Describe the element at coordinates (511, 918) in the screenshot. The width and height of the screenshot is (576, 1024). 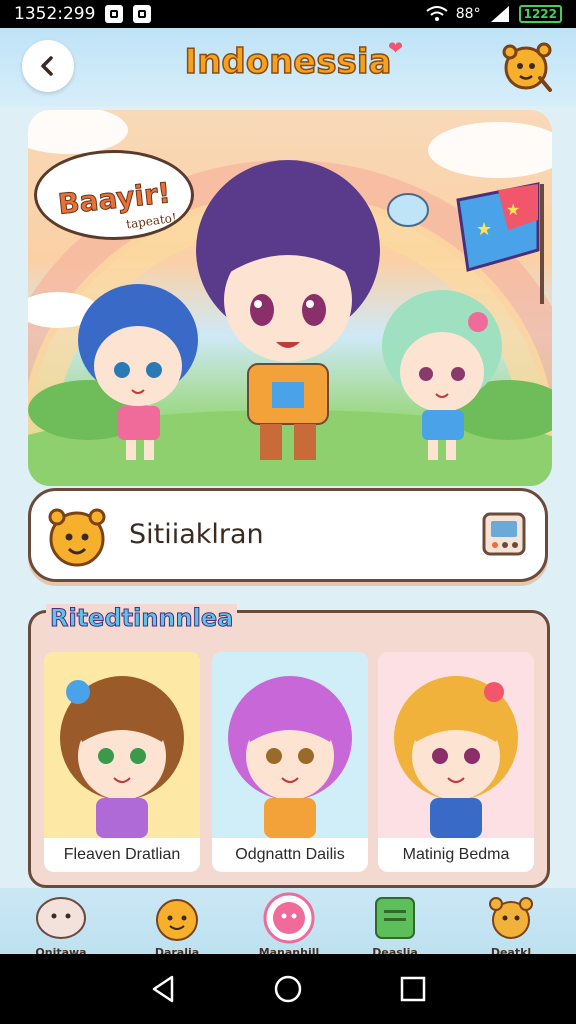
I see `bear-icon` at that location.